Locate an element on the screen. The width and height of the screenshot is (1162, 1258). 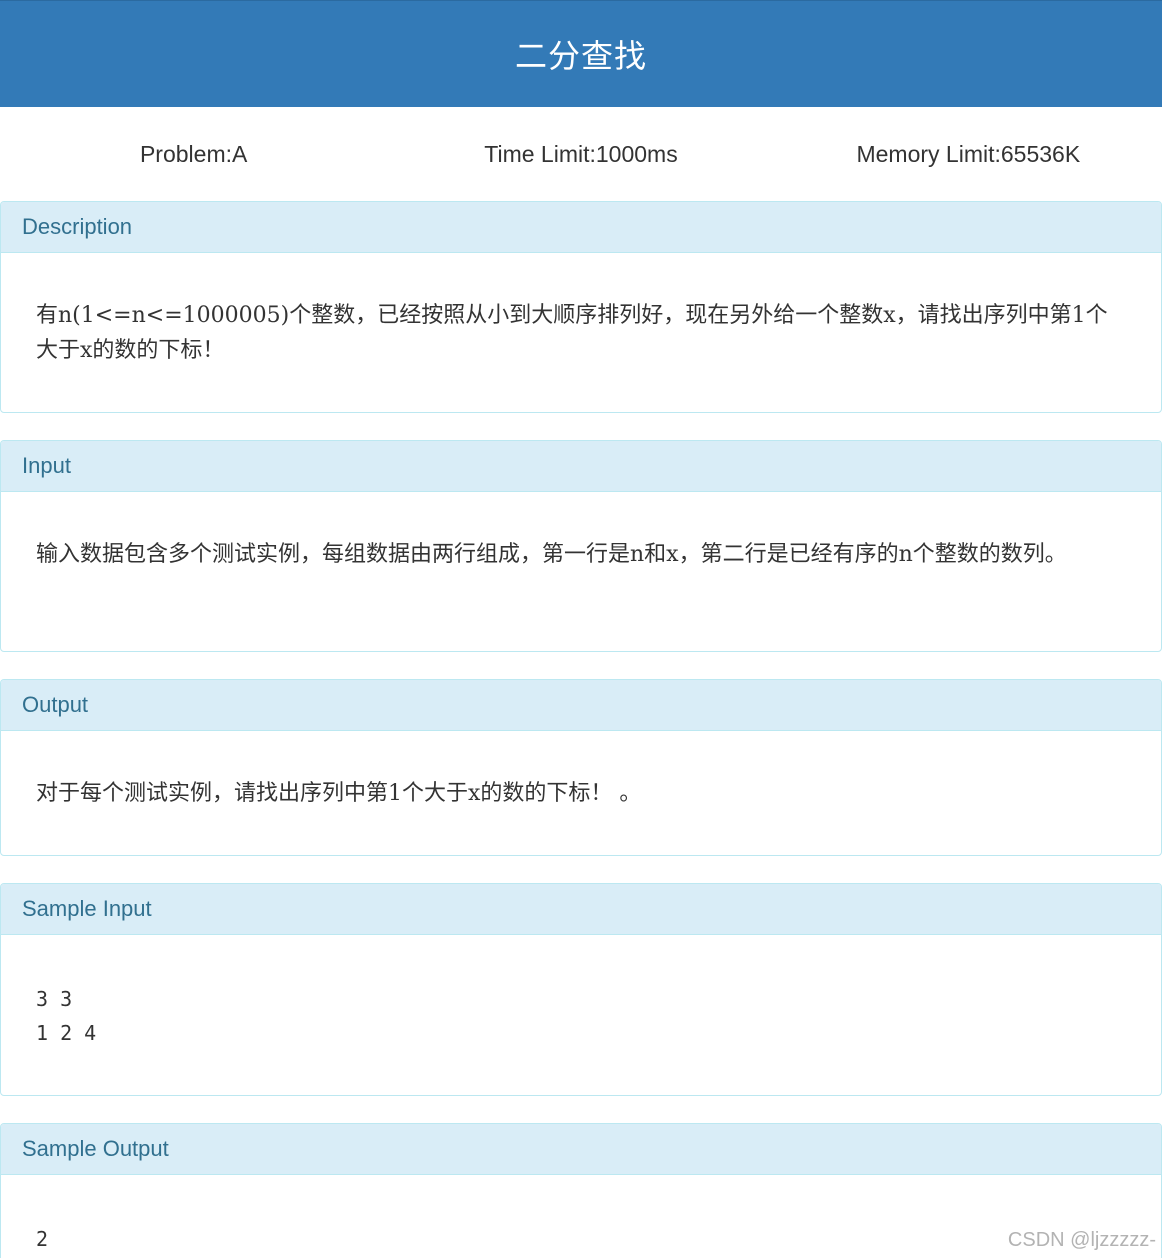
sample-output-line: 2 is located at coordinates (42, 1239).